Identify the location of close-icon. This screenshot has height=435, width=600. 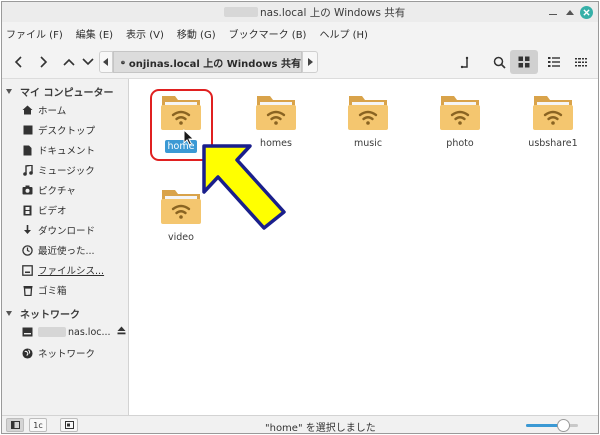
(586, 12).